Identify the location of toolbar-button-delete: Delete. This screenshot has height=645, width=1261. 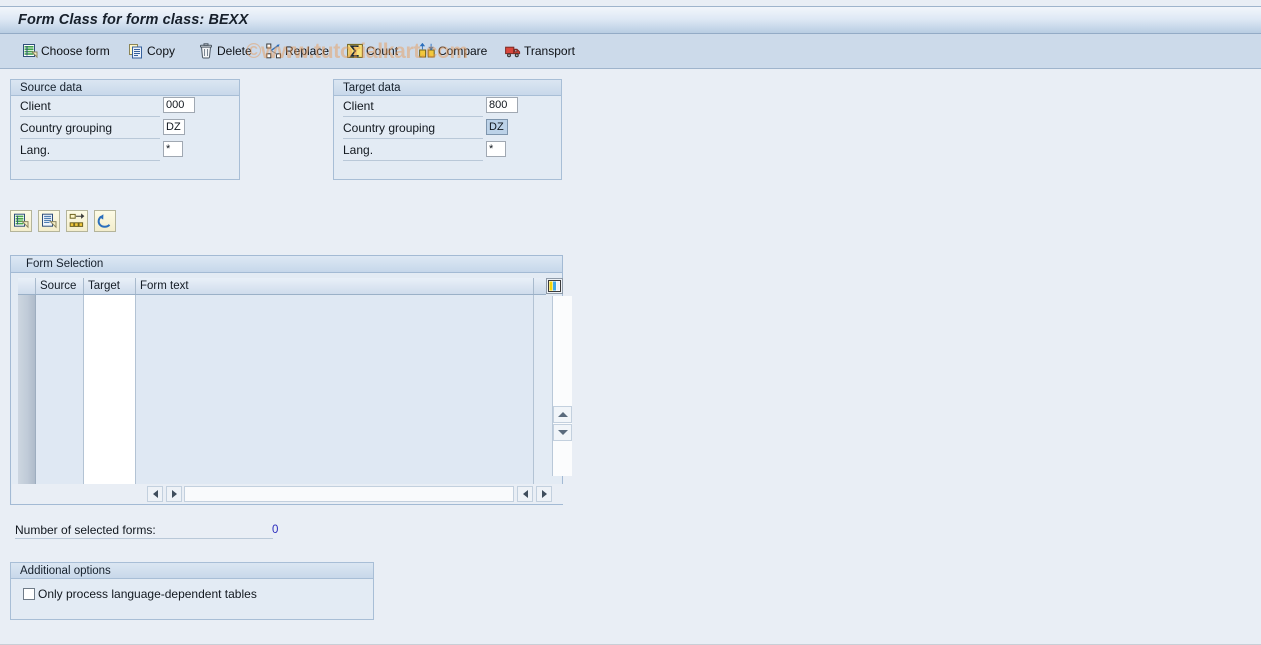
(225, 51).